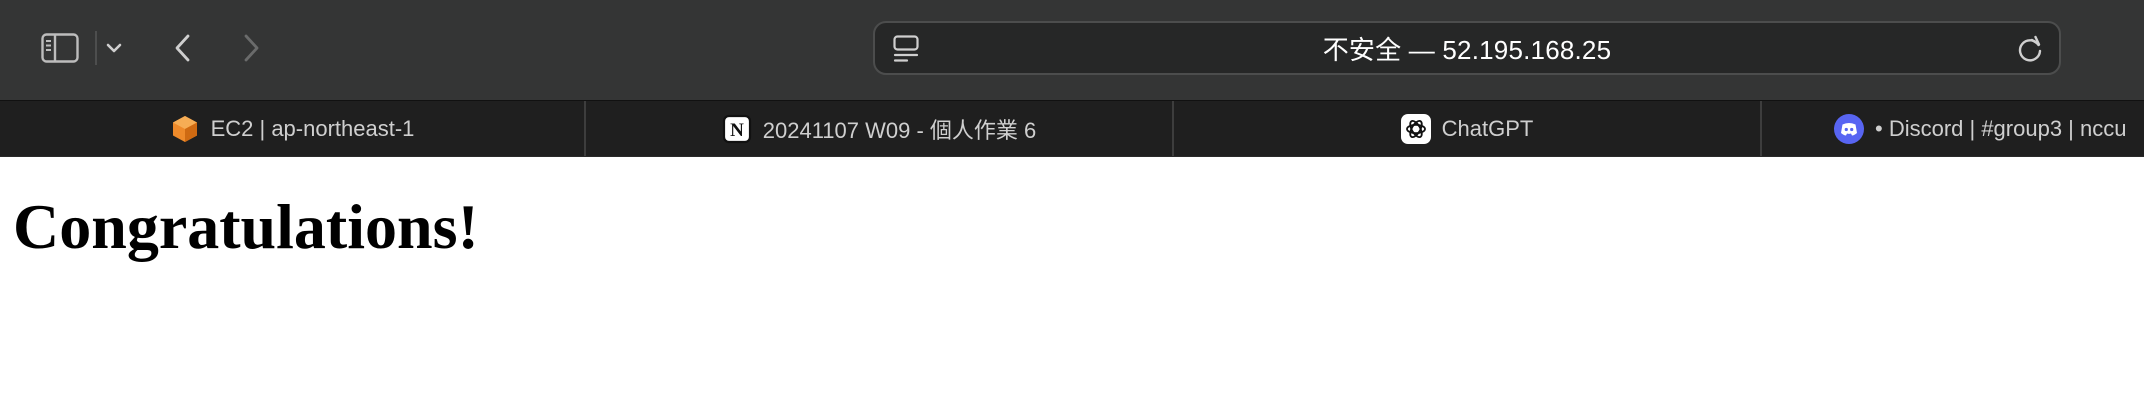 Image resolution: width=2144 pixels, height=404 pixels. I want to click on back-button, so click(183, 48).